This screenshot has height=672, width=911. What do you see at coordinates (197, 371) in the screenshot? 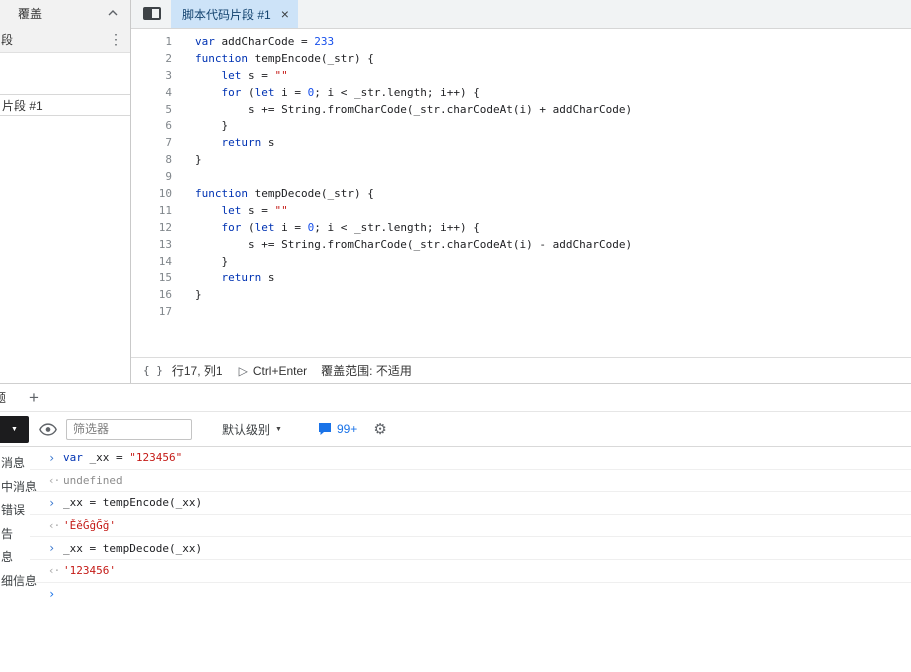
I see `cursor-position: 行17, 列1` at bounding box center [197, 371].